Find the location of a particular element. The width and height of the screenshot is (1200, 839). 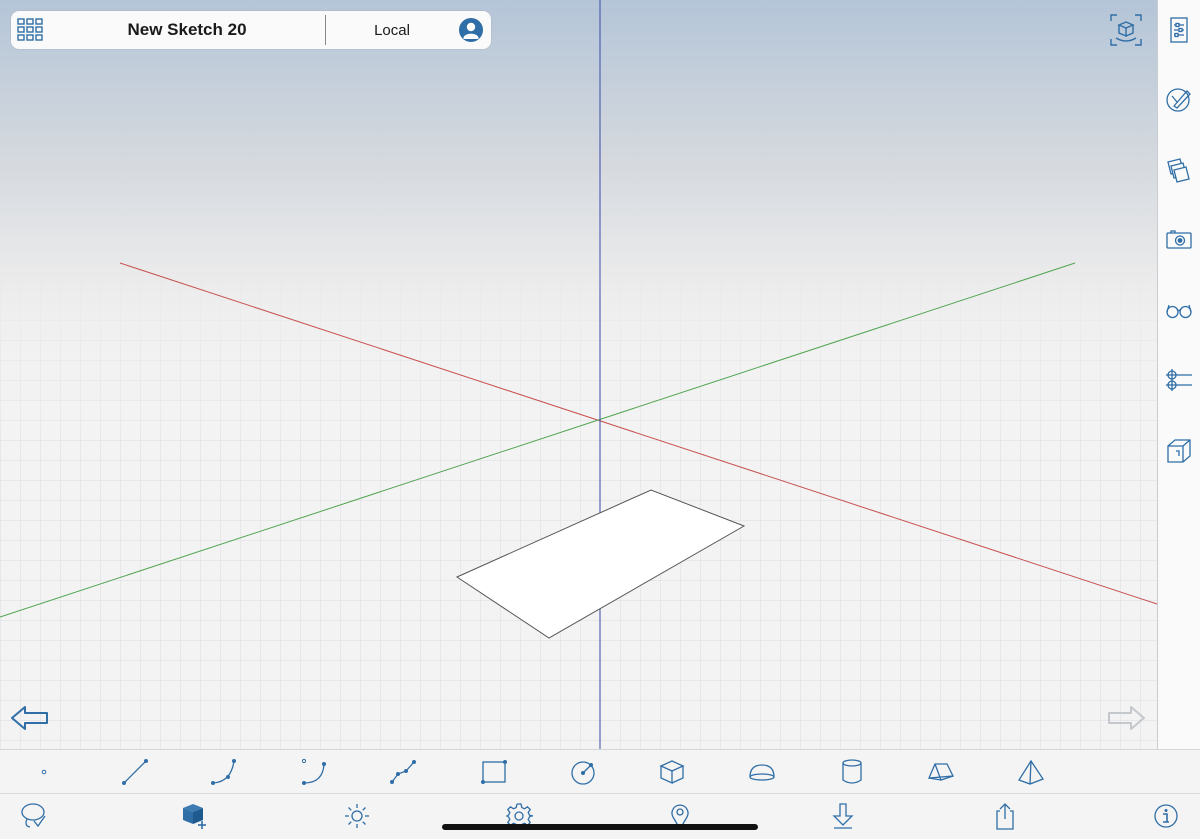

right-panel is located at coordinates (1178, 374).